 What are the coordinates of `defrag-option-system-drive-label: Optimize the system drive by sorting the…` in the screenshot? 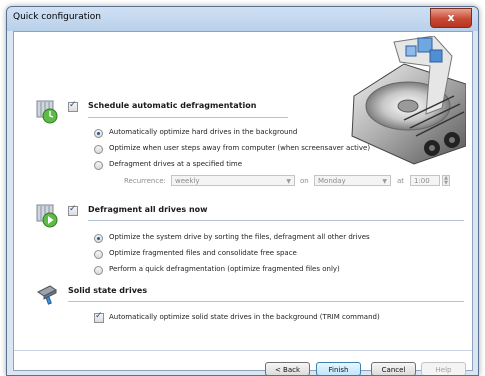 It's located at (239, 237).